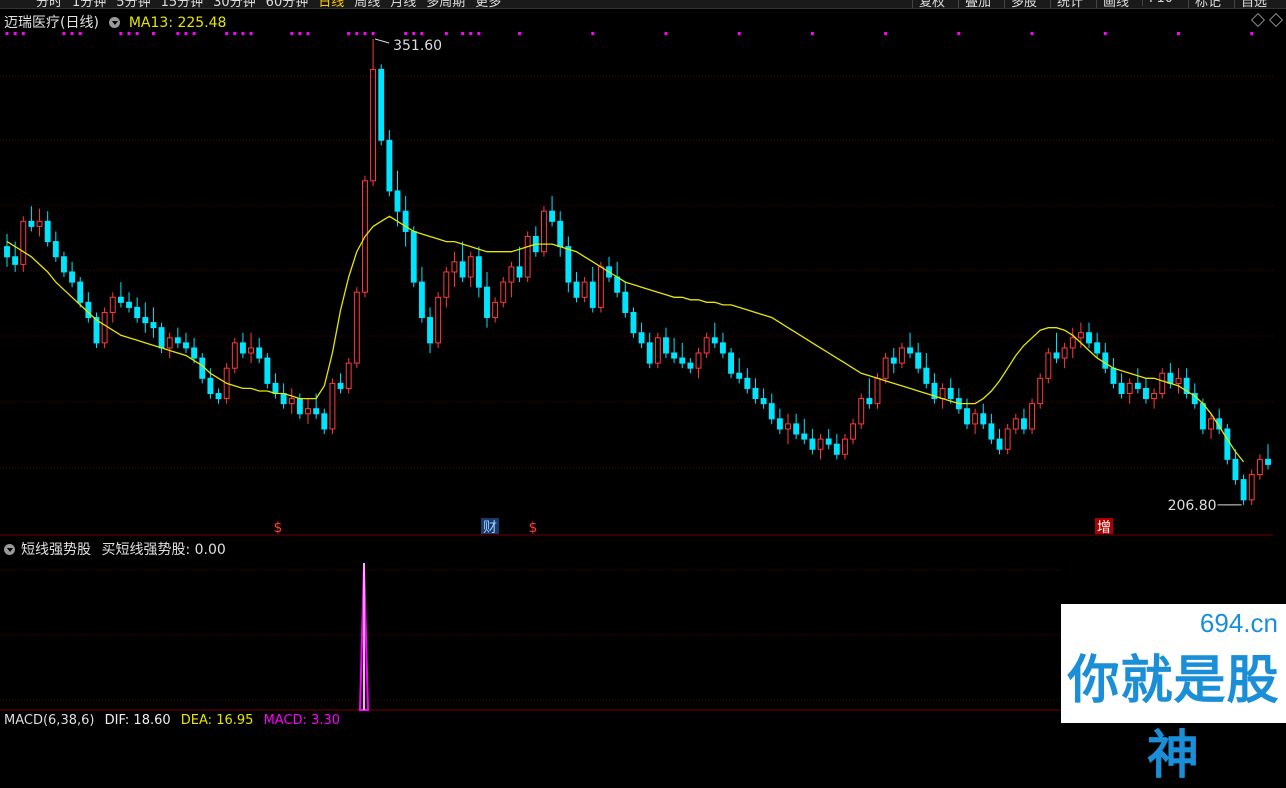 This screenshot has width=1286, height=788. I want to click on watermark-site: 694.cn, so click(1238, 623).